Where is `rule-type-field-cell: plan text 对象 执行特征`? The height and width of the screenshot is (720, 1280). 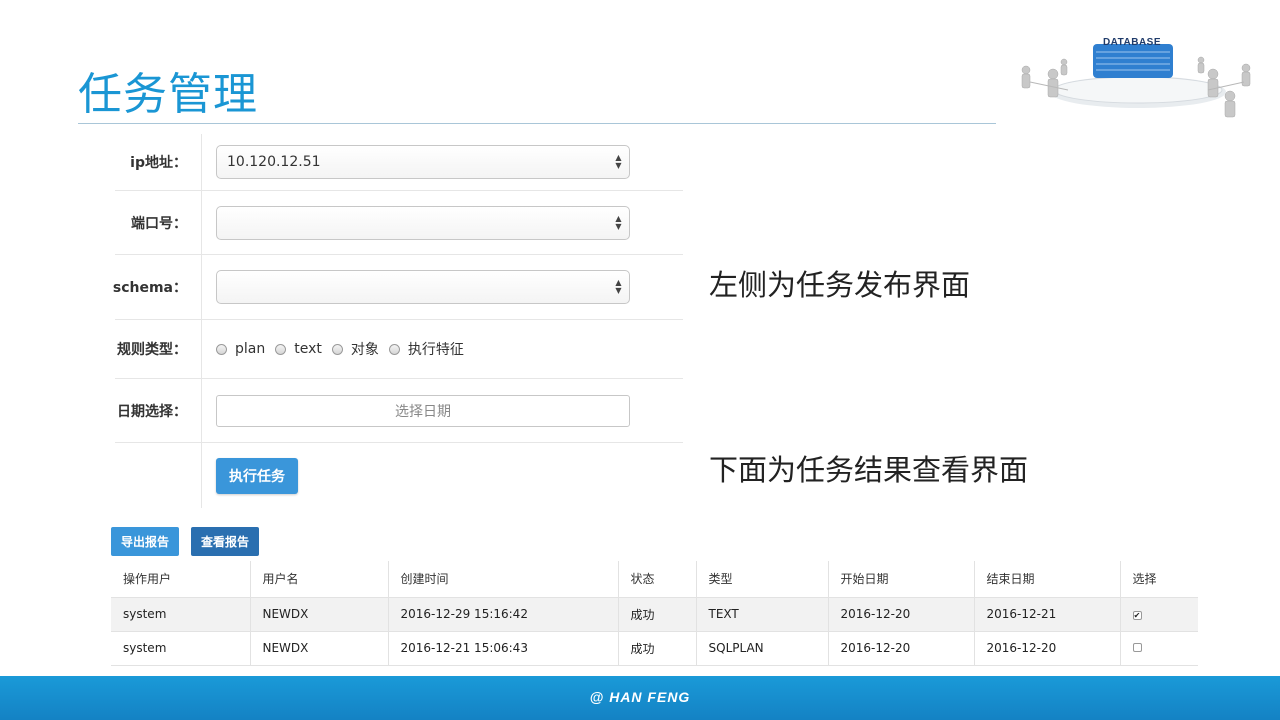 rule-type-field-cell: plan text 对象 执行特征 is located at coordinates (442, 349).